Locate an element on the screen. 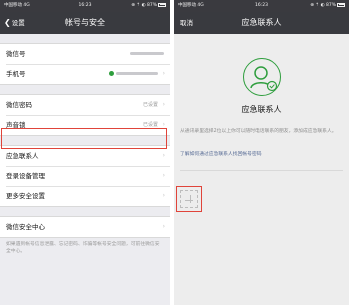 This screenshot has width=355, height=305. security-group: 应急联系人 › 登录设备管理 › 更多安全设置 › is located at coordinates (85, 176).